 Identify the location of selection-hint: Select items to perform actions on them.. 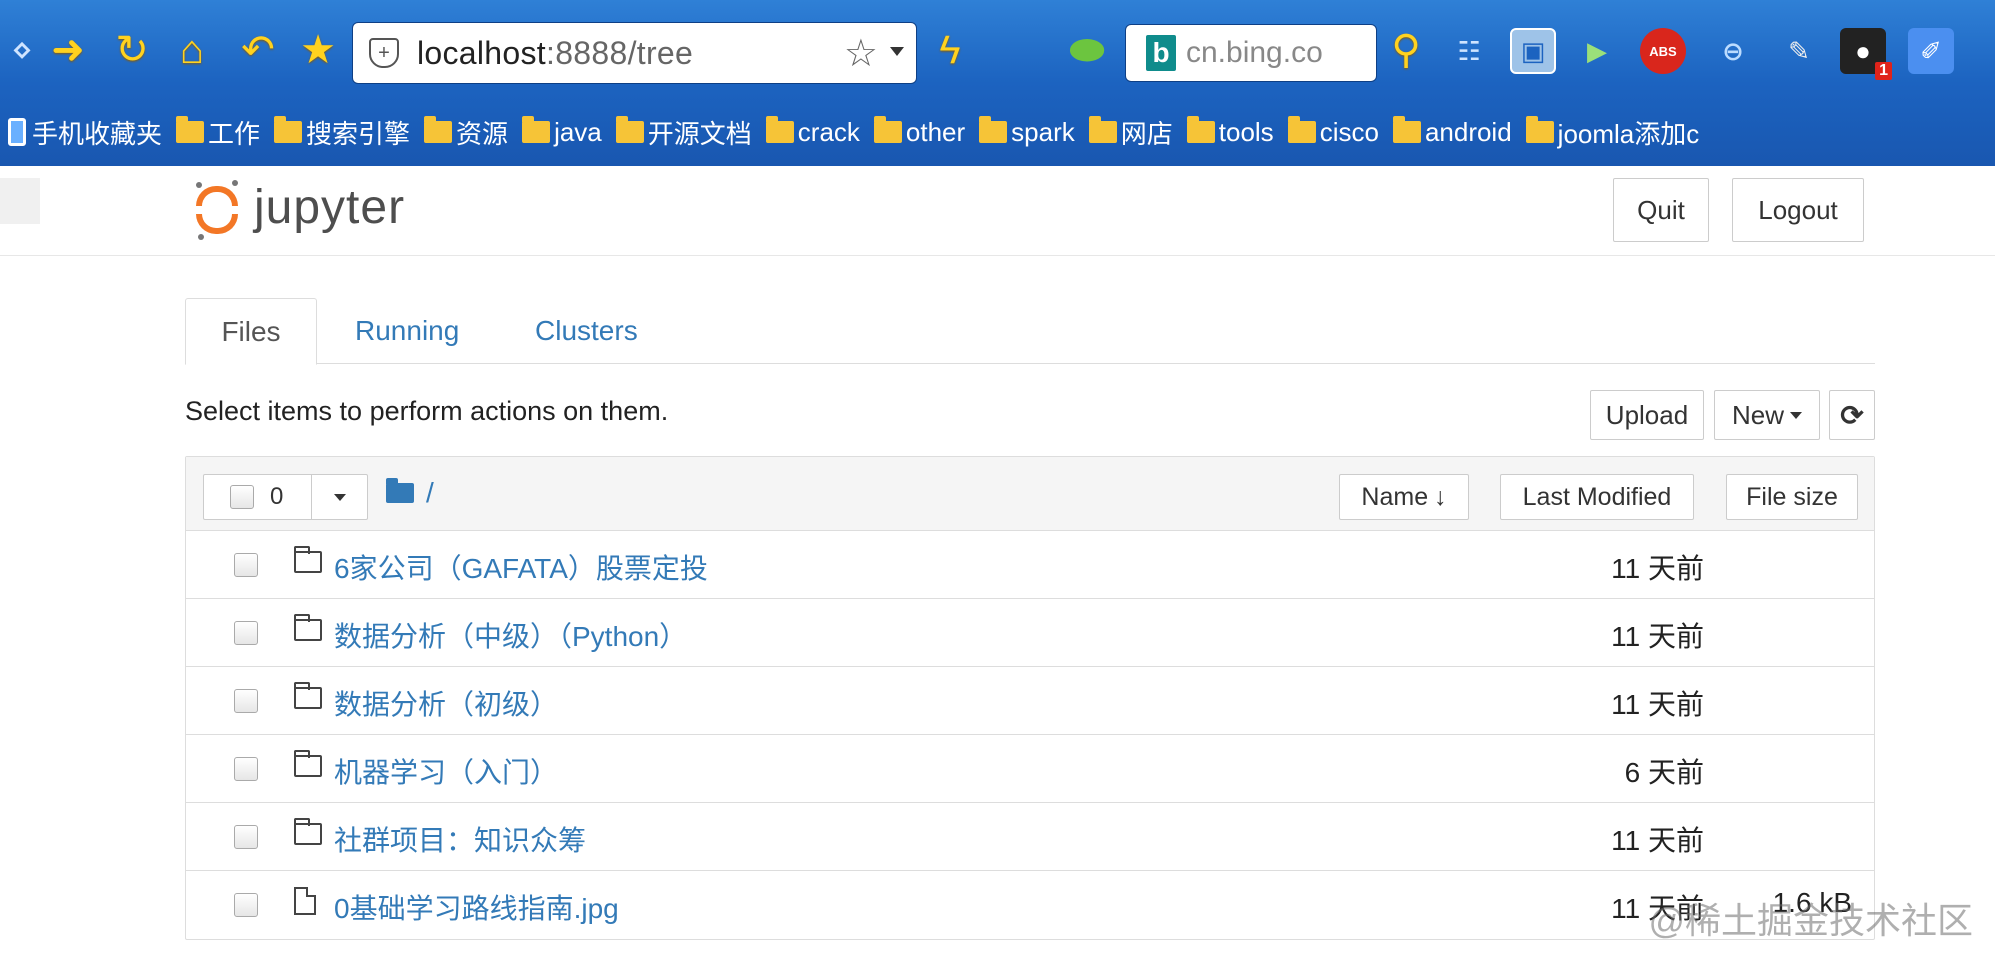
(427, 411).